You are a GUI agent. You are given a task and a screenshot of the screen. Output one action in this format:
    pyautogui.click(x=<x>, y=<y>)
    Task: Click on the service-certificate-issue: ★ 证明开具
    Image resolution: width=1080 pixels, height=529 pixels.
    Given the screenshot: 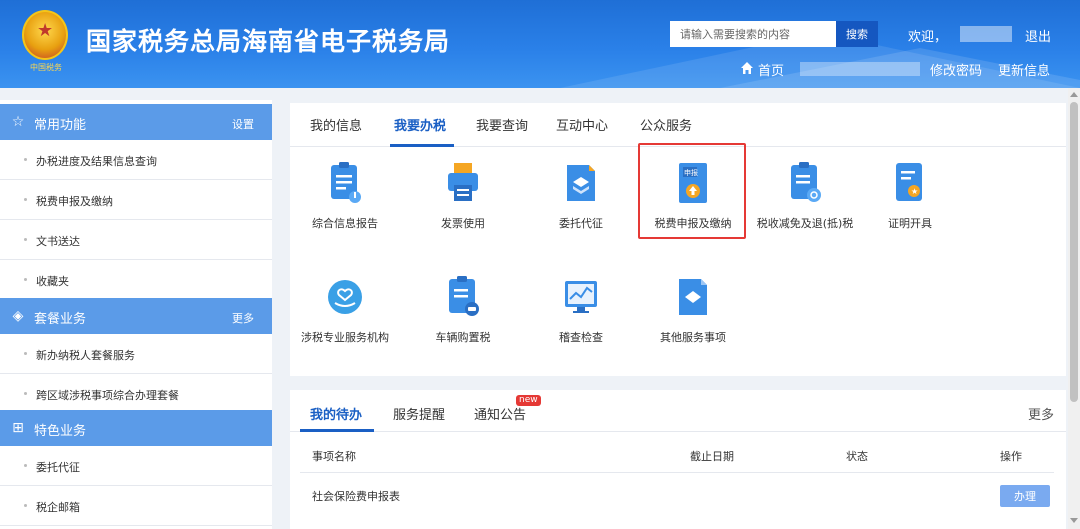 What is the action you would take?
    pyautogui.click(x=910, y=207)
    